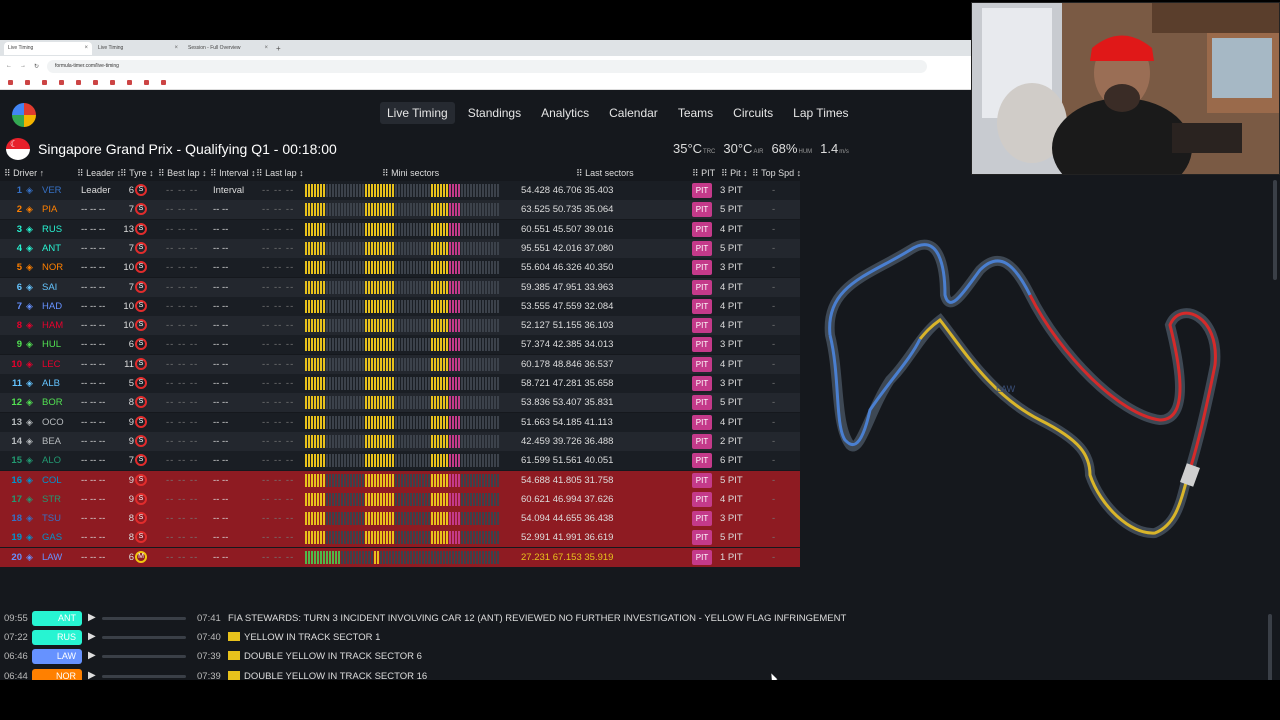  What do you see at coordinates (753, 113) in the screenshot?
I see `nav-circuits: Circuits` at bounding box center [753, 113].